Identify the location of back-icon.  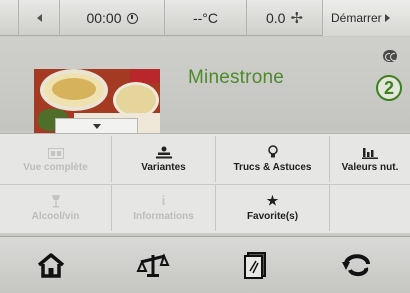
(356, 265).